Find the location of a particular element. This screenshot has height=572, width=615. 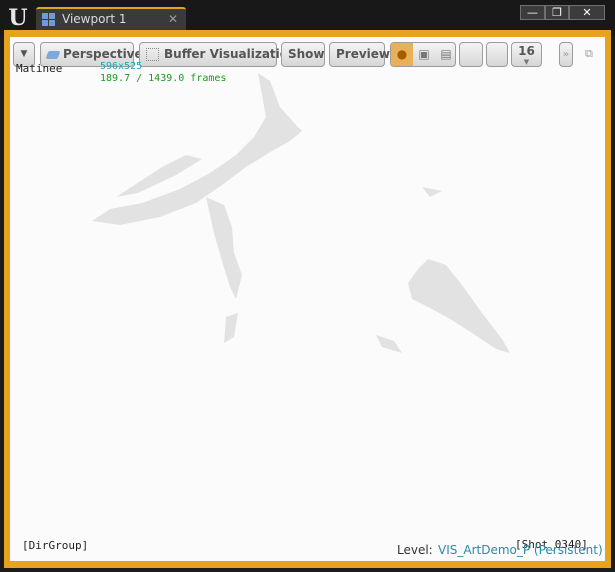

buffer-visualization-button: Buffer Visualization is located at coordinates (218, 54).